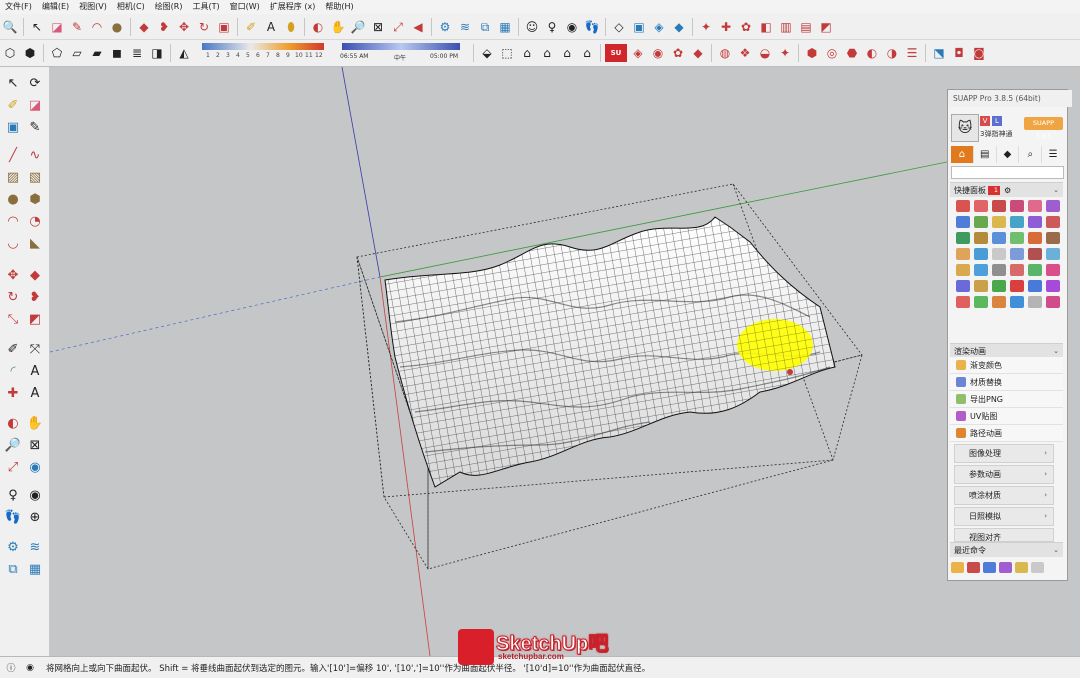 Image resolution: width=1080 pixels, height=678 pixels. Describe the element at coordinates (786, 27) in the screenshot. I see `outliner-icon: ▥` at that location.